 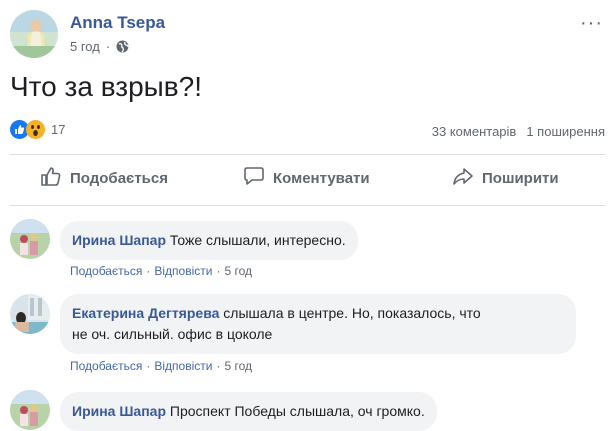 I want to click on reactions-count: 17, so click(x=58, y=129).